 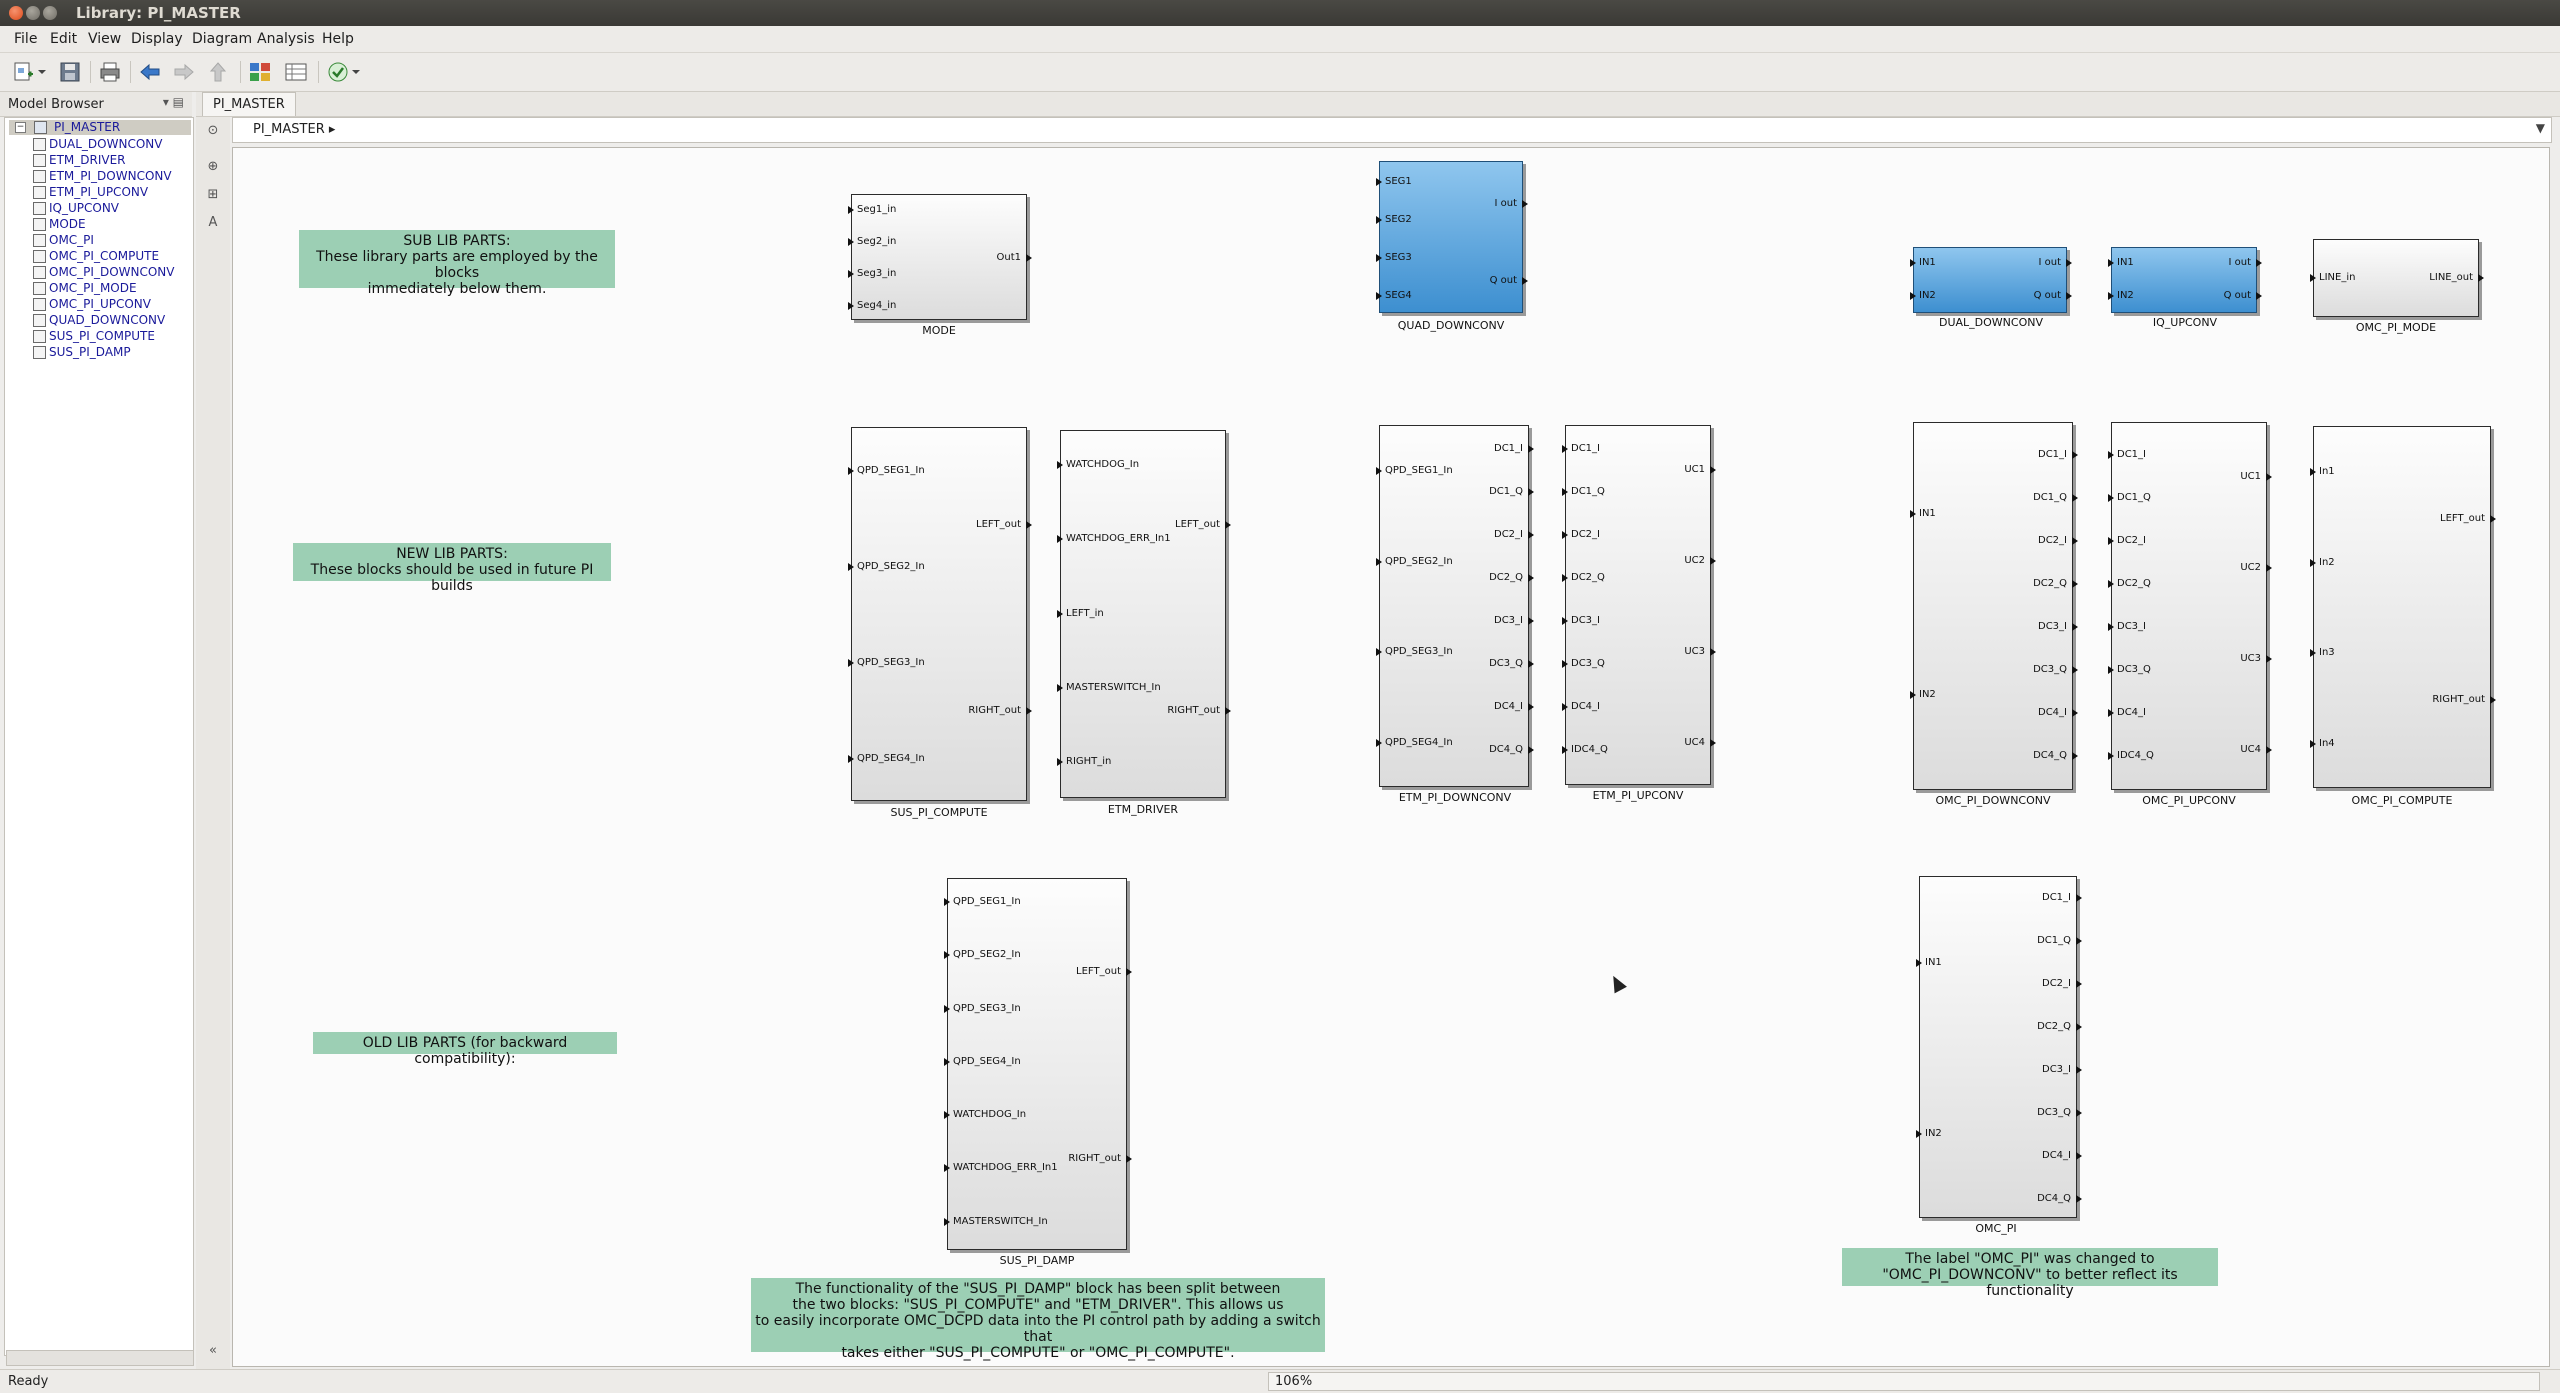 What do you see at coordinates (294, 129) in the screenshot?
I see `breadcrumb: PI_MASTER ▸` at bounding box center [294, 129].